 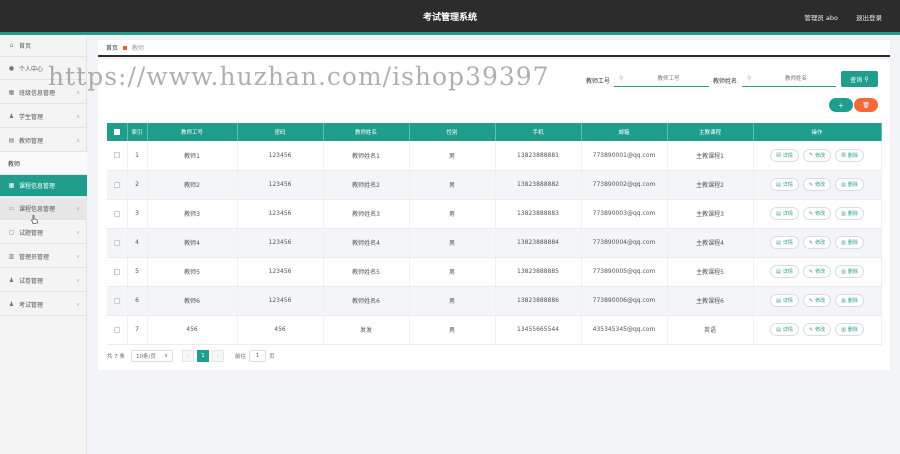 I want to click on sidebar-item-label: 试卷管理, so click(x=31, y=281).